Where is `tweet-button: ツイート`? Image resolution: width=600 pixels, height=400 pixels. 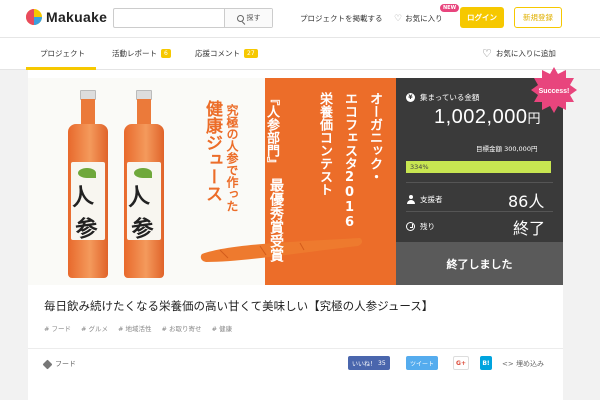
tweet-button: ツイート is located at coordinates (422, 363).